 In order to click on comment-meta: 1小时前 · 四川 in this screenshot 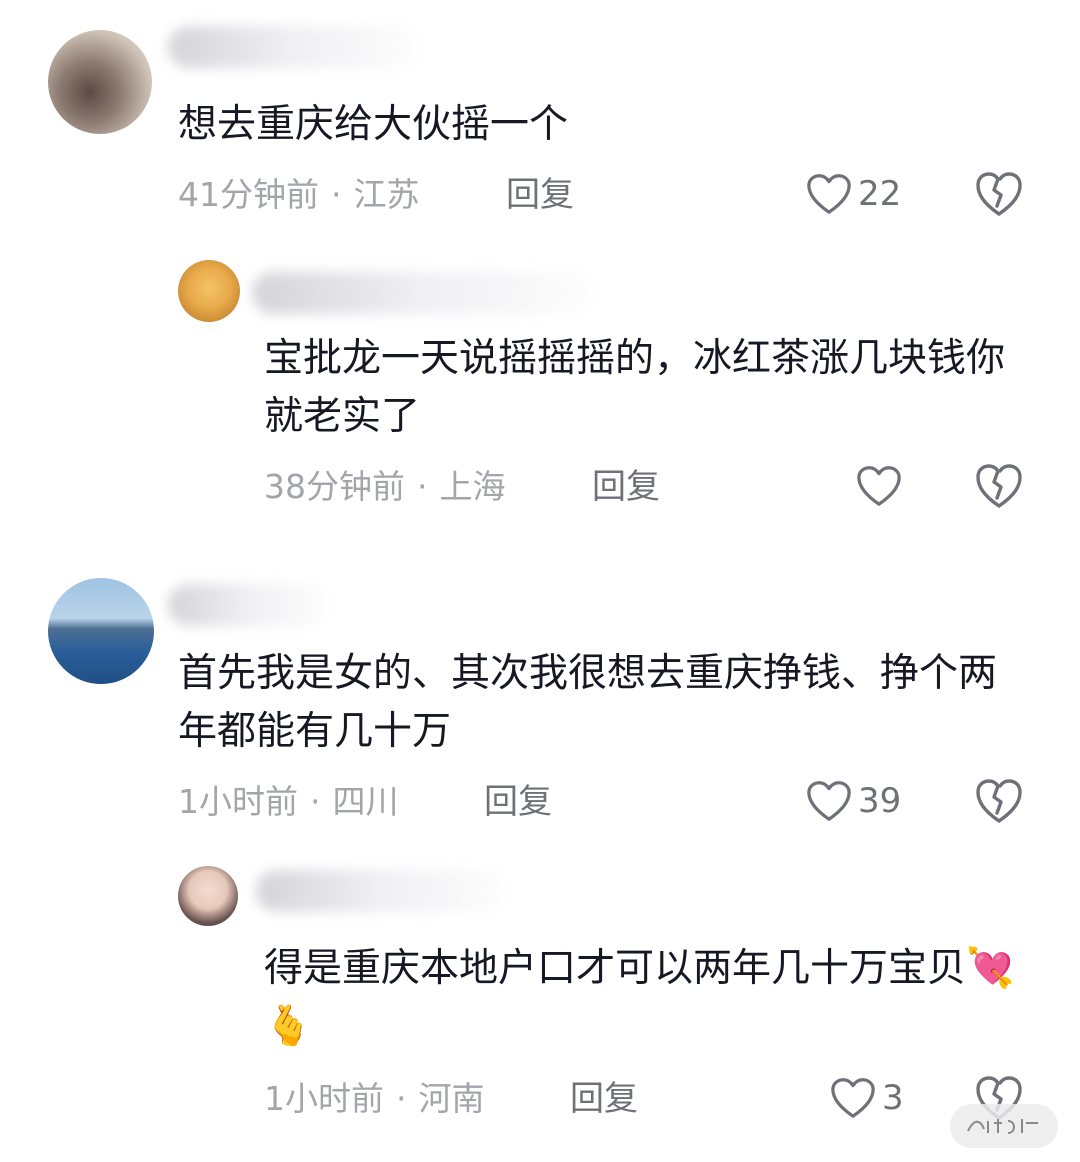, I will do `click(288, 802)`.